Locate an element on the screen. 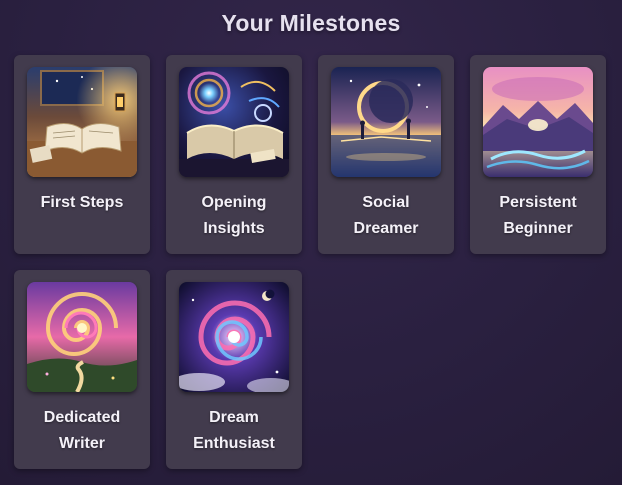  milestone-label: Dedicated Writer is located at coordinates (82, 430).